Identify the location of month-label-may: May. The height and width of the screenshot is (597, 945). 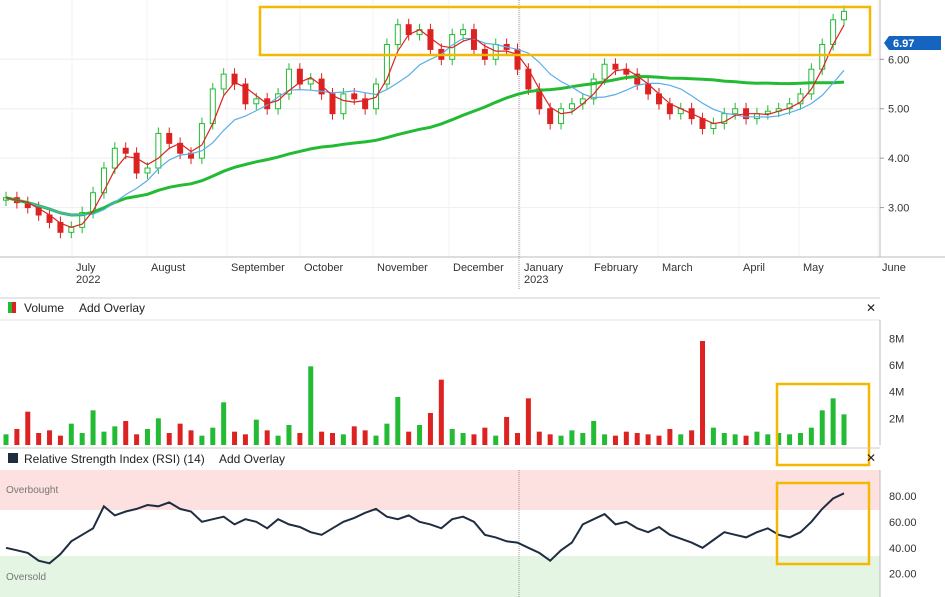
(813, 268).